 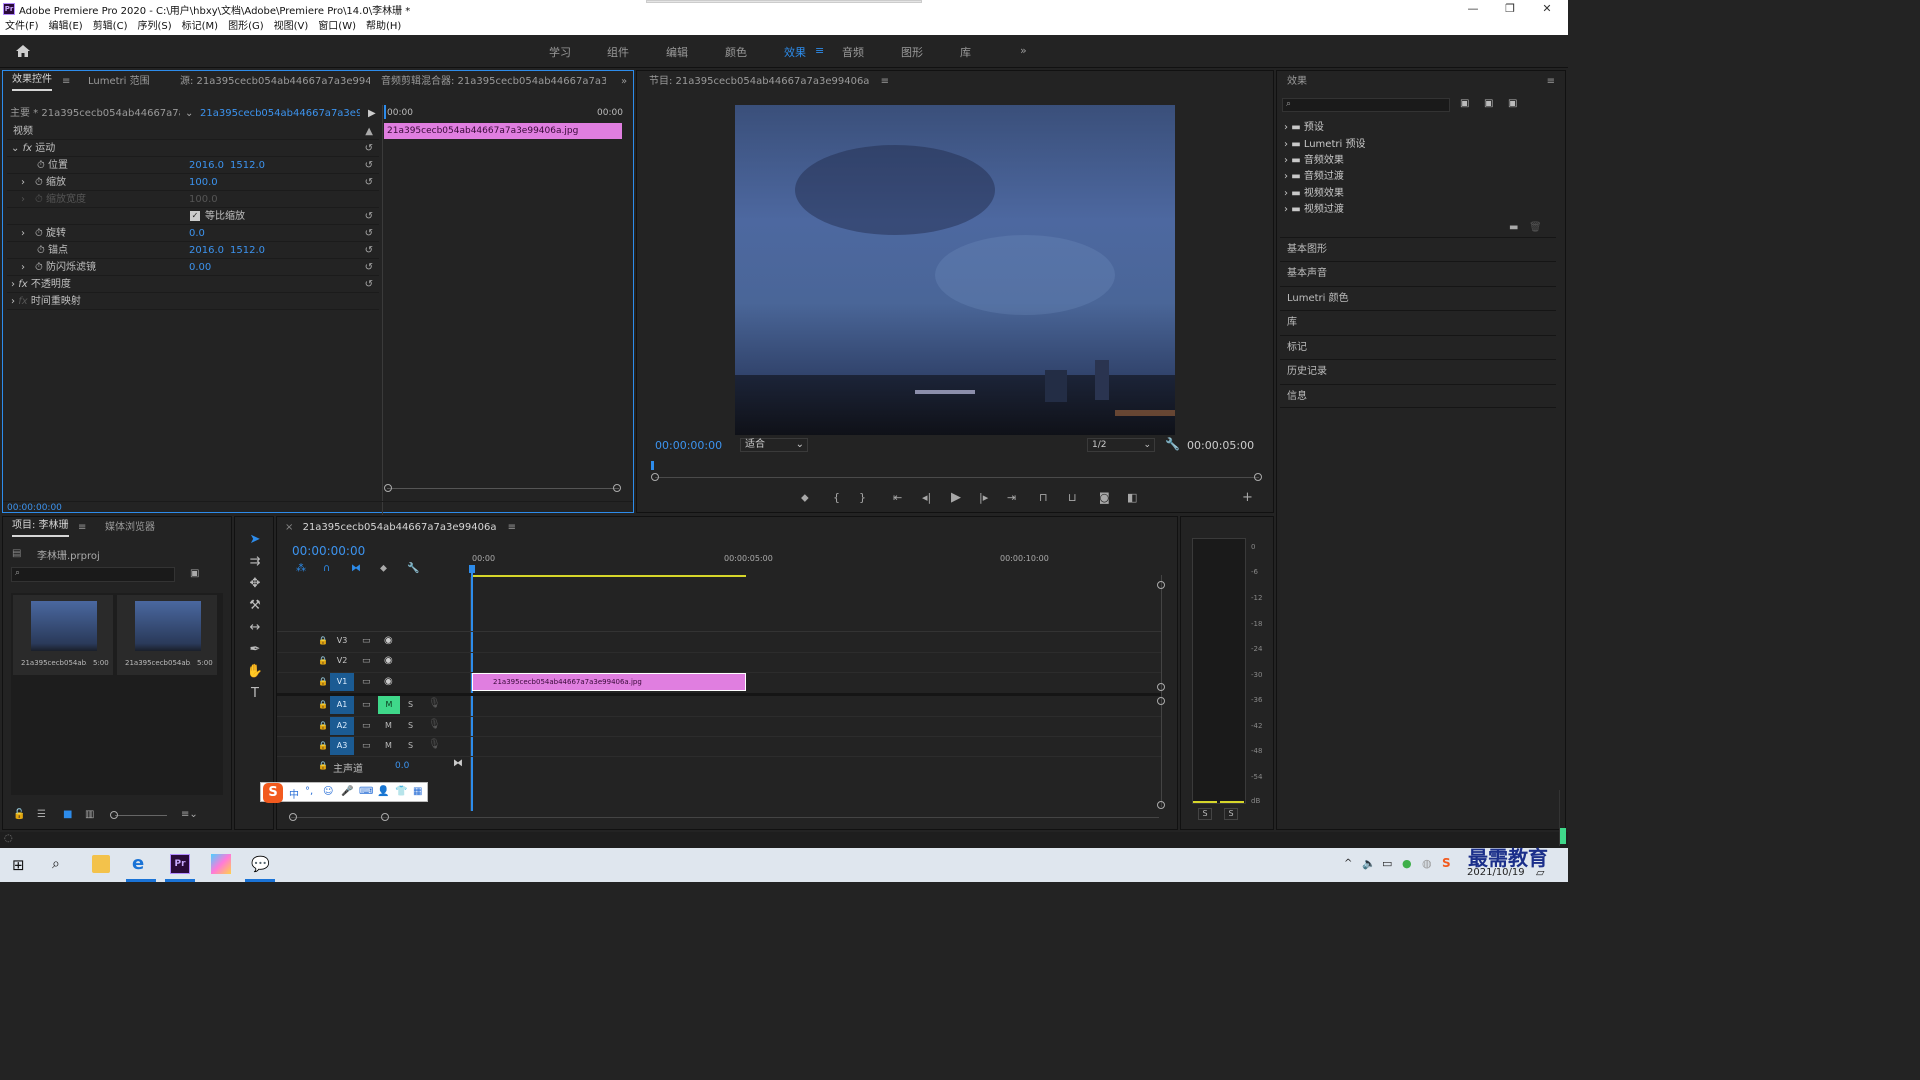 I want to click on menu-clip: 剪辑(C), so click(x=110, y=26).